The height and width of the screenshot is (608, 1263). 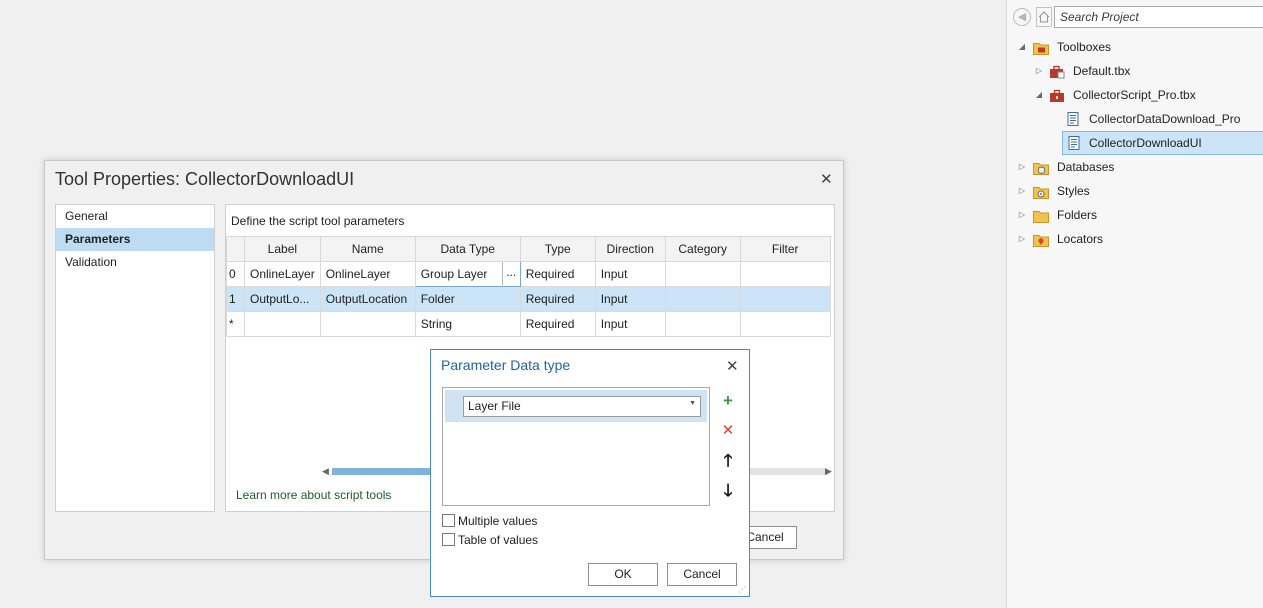 I want to click on tree-item-label: Styles, so click(x=1073, y=191).